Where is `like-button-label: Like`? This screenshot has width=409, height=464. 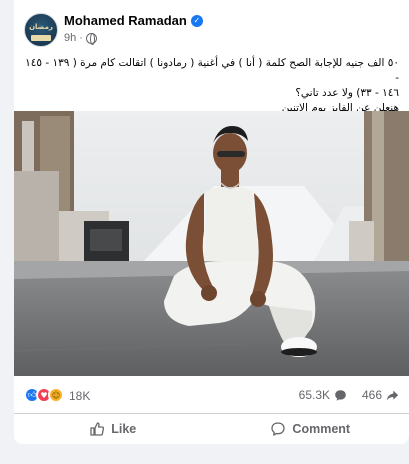 like-button-label: Like is located at coordinates (124, 429).